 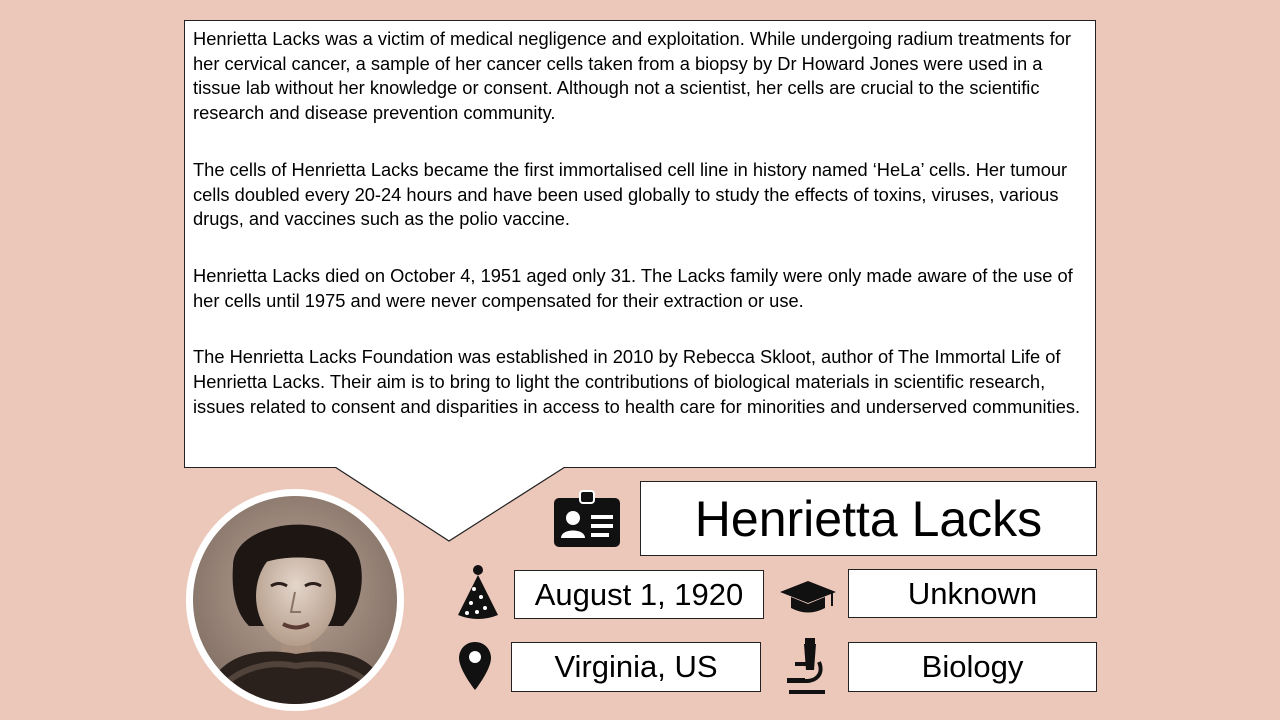 I want to click on education-field: Unknown, so click(x=972, y=593).